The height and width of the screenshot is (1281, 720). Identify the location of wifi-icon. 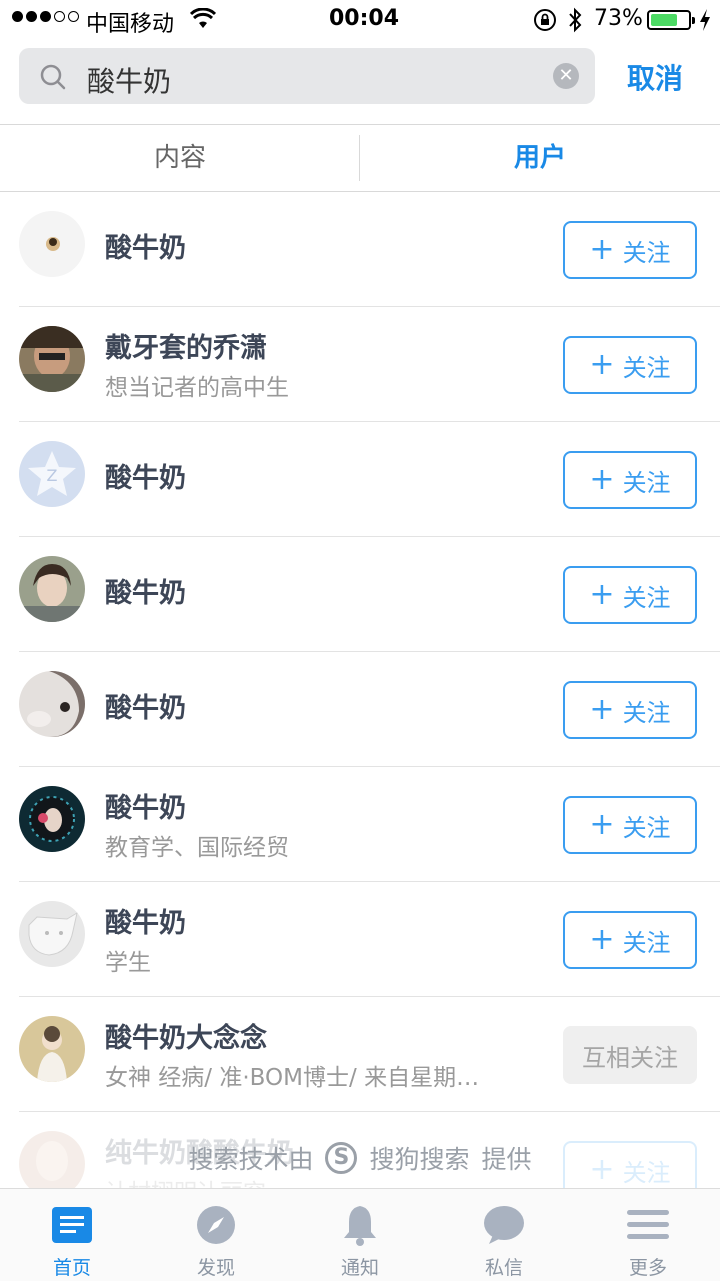
(203, 21).